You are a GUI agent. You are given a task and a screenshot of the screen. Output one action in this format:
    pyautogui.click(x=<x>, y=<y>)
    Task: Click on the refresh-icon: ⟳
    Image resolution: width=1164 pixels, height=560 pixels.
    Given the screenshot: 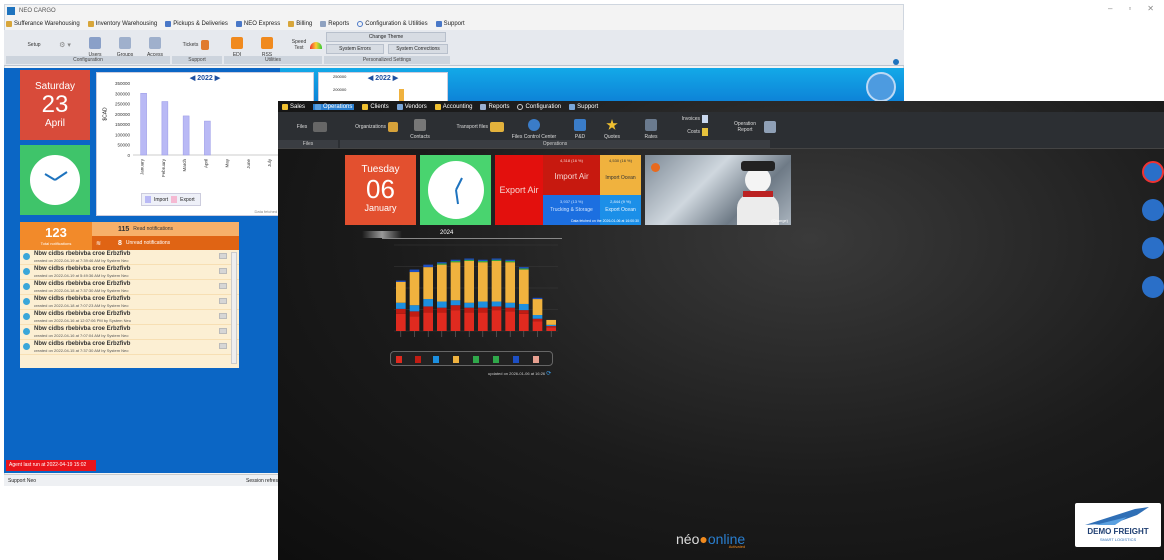 What is the action you would take?
    pyautogui.click(x=548, y=374)
    